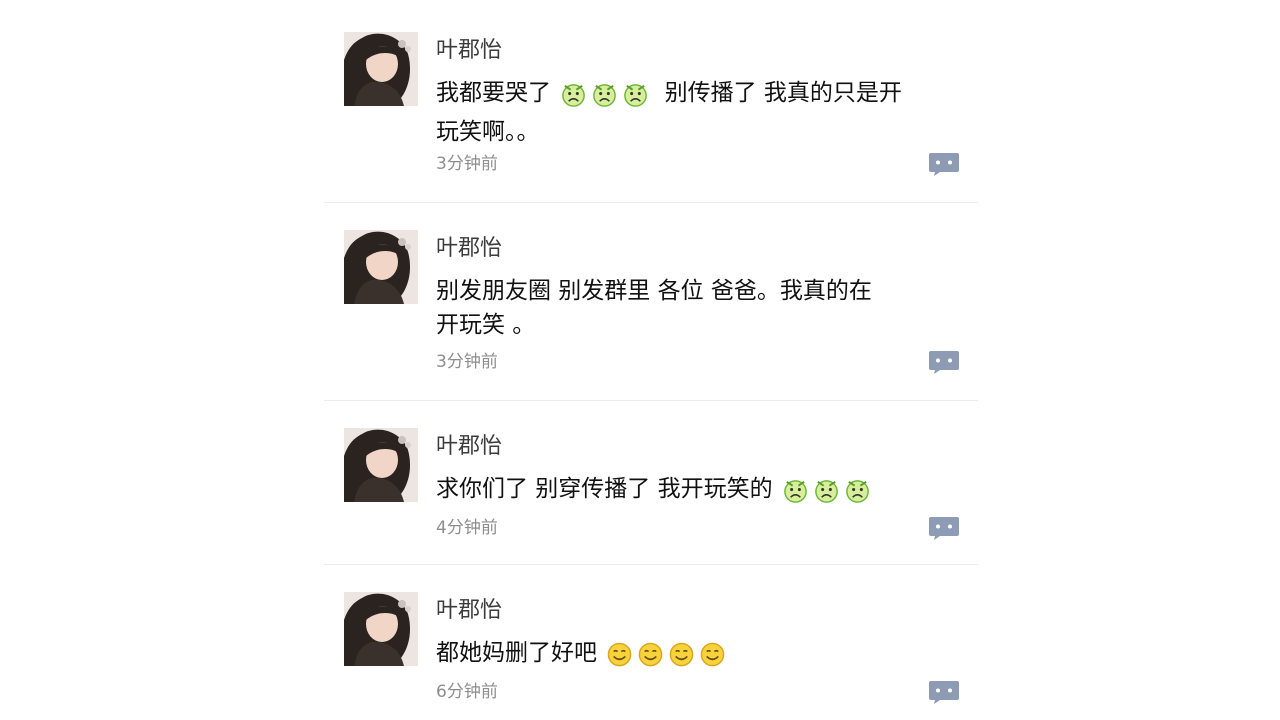  Describe the element at coordinates (604, 489) in the screenshot. I see `comment-text-line: 求你们了 别穿传播了 我开玩笑的` at that location.